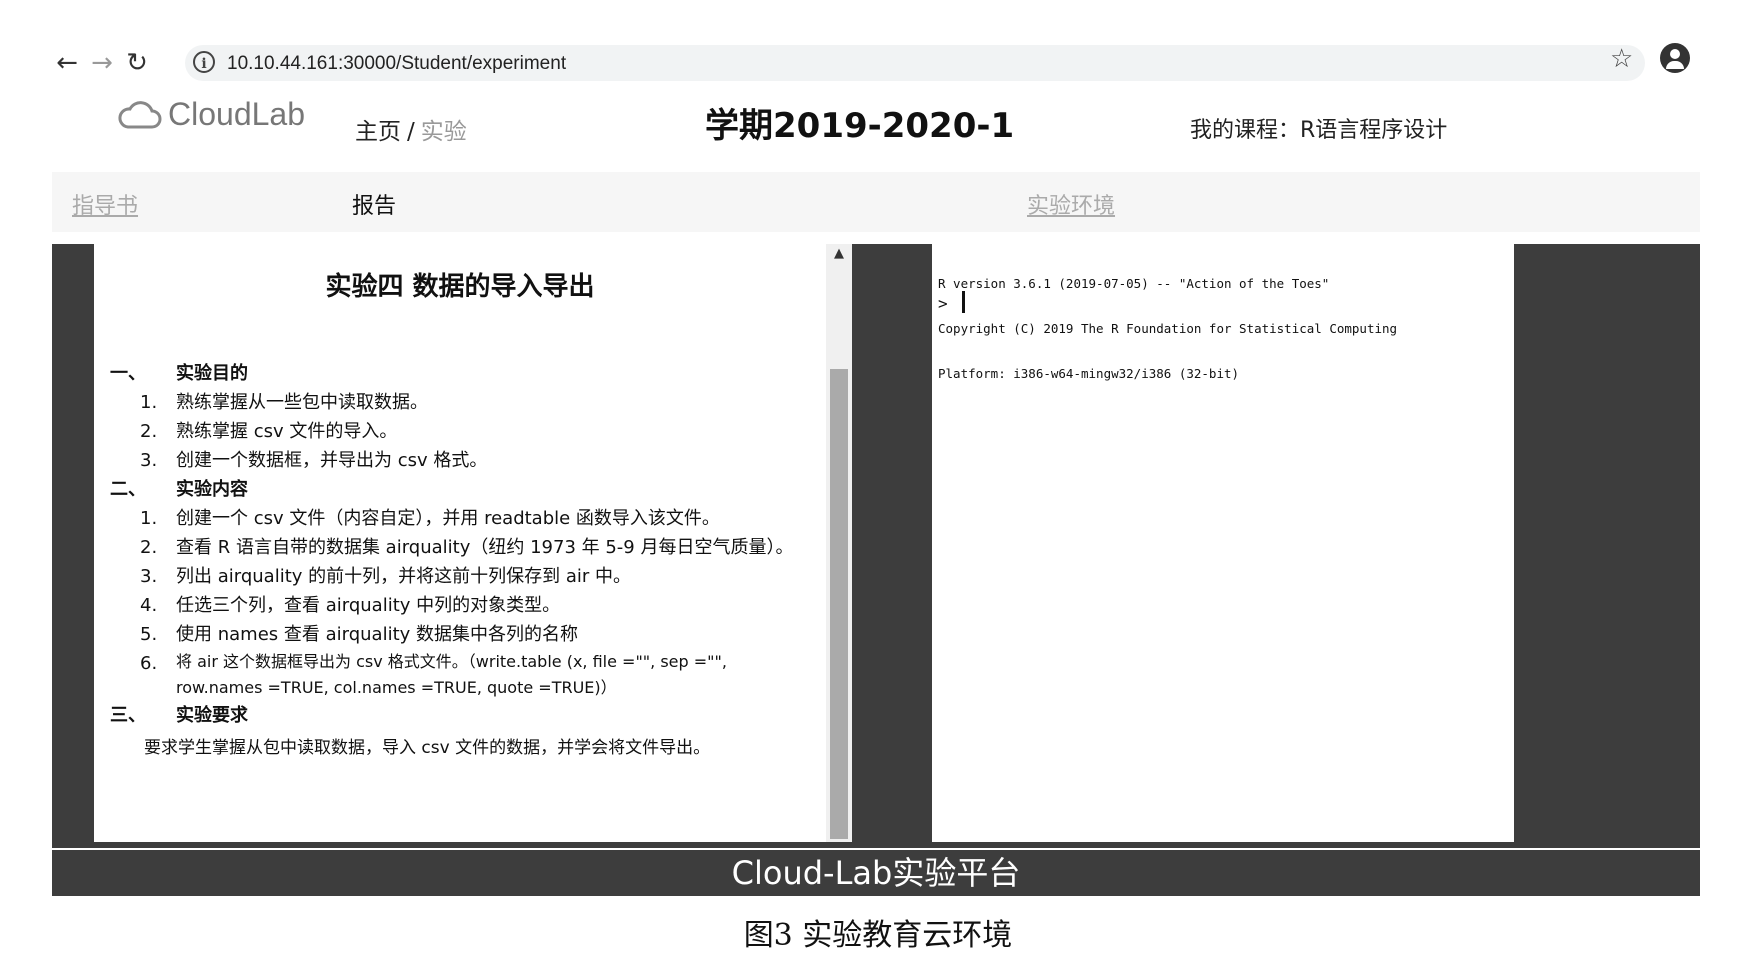 Image resolution: width=1756 pixels, height=965 pixels. Describe the element at coordinates (448, 518) in the screenshot. I see `item-text: 创建一个 csv 文件（内容自定），并用 readtable 函数导入该文件。` at that location.